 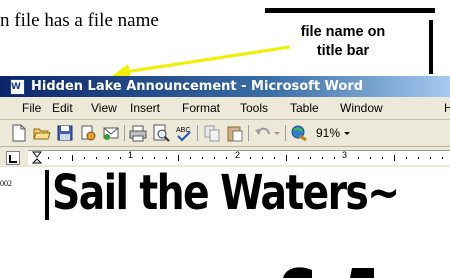 What do you see at coordinates (328, 133) in the screenshot?
I see `zoom-level: 91%` at bounding box center [328, 133].